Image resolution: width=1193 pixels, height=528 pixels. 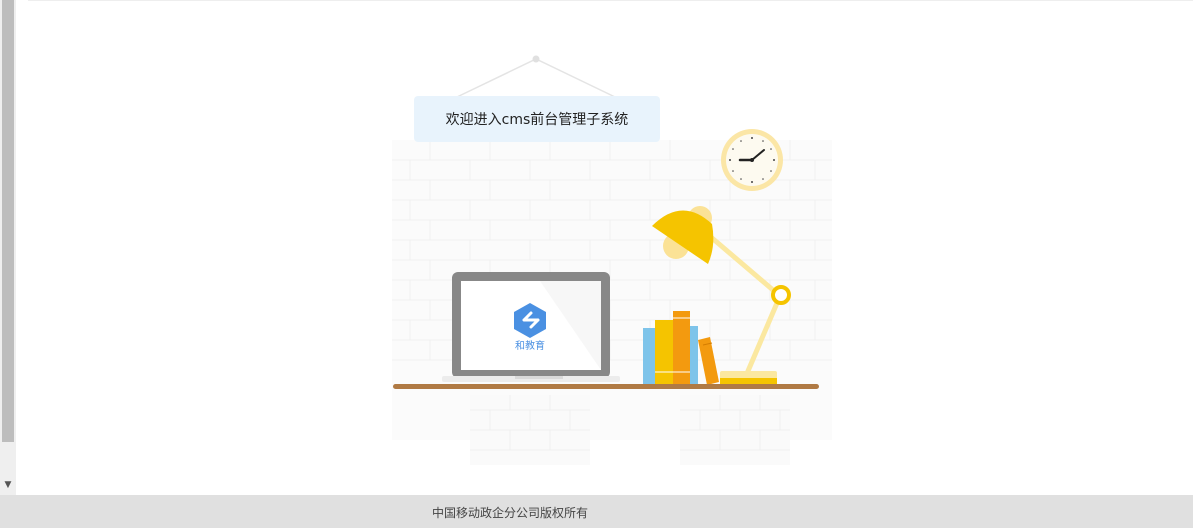 I want to click on scroll-down-arrow-icon: ▼, so click(x=8, y=485).